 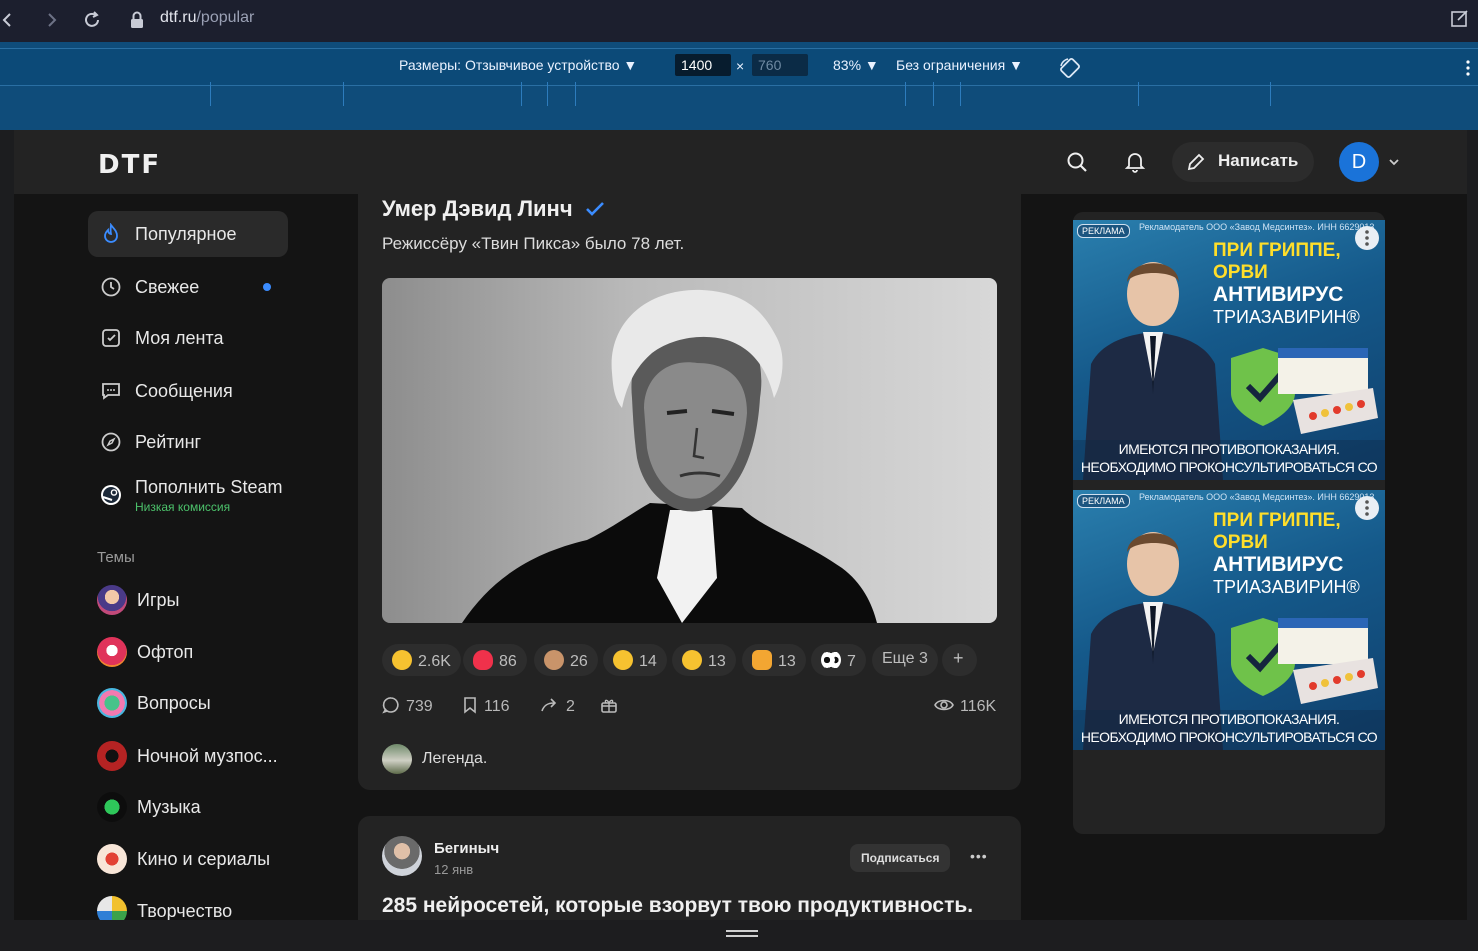 I want to click on sidebar-item-my-feed: Моя лента, so click(x=188, y=338).